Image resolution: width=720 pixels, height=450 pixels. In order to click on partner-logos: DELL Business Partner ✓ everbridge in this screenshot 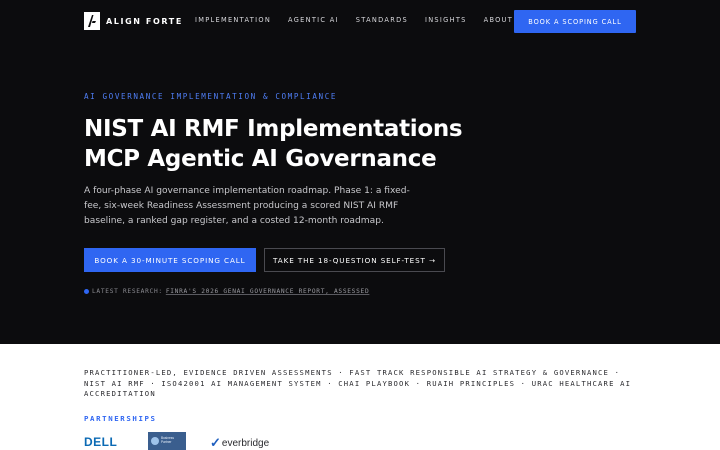, I will do `click(176, 441)`.